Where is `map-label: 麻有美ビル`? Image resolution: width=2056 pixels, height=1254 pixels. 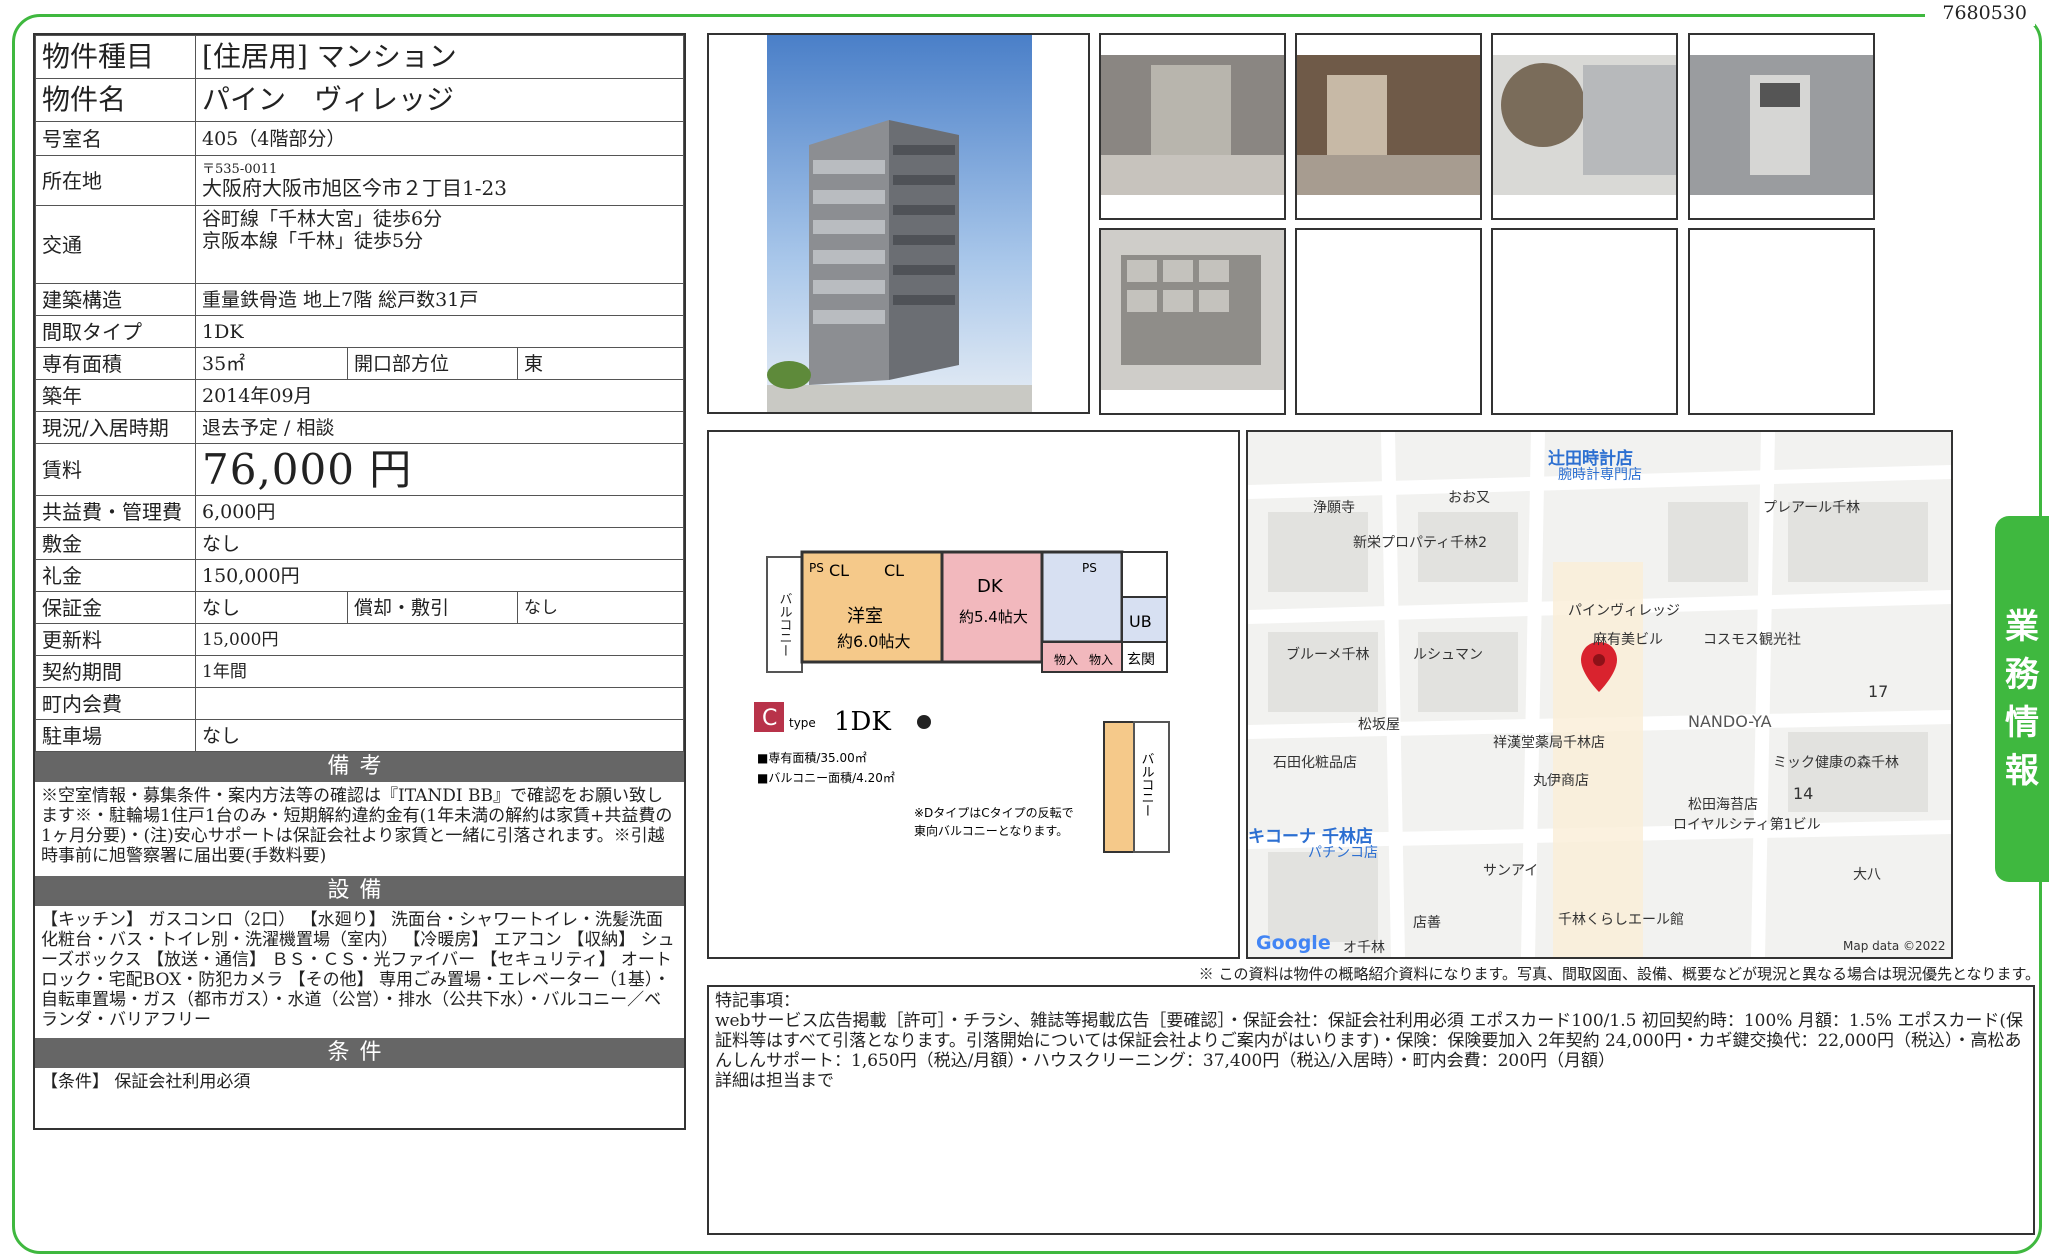
map-label: 麻有美ビル is located at coordinates (1628, 640).